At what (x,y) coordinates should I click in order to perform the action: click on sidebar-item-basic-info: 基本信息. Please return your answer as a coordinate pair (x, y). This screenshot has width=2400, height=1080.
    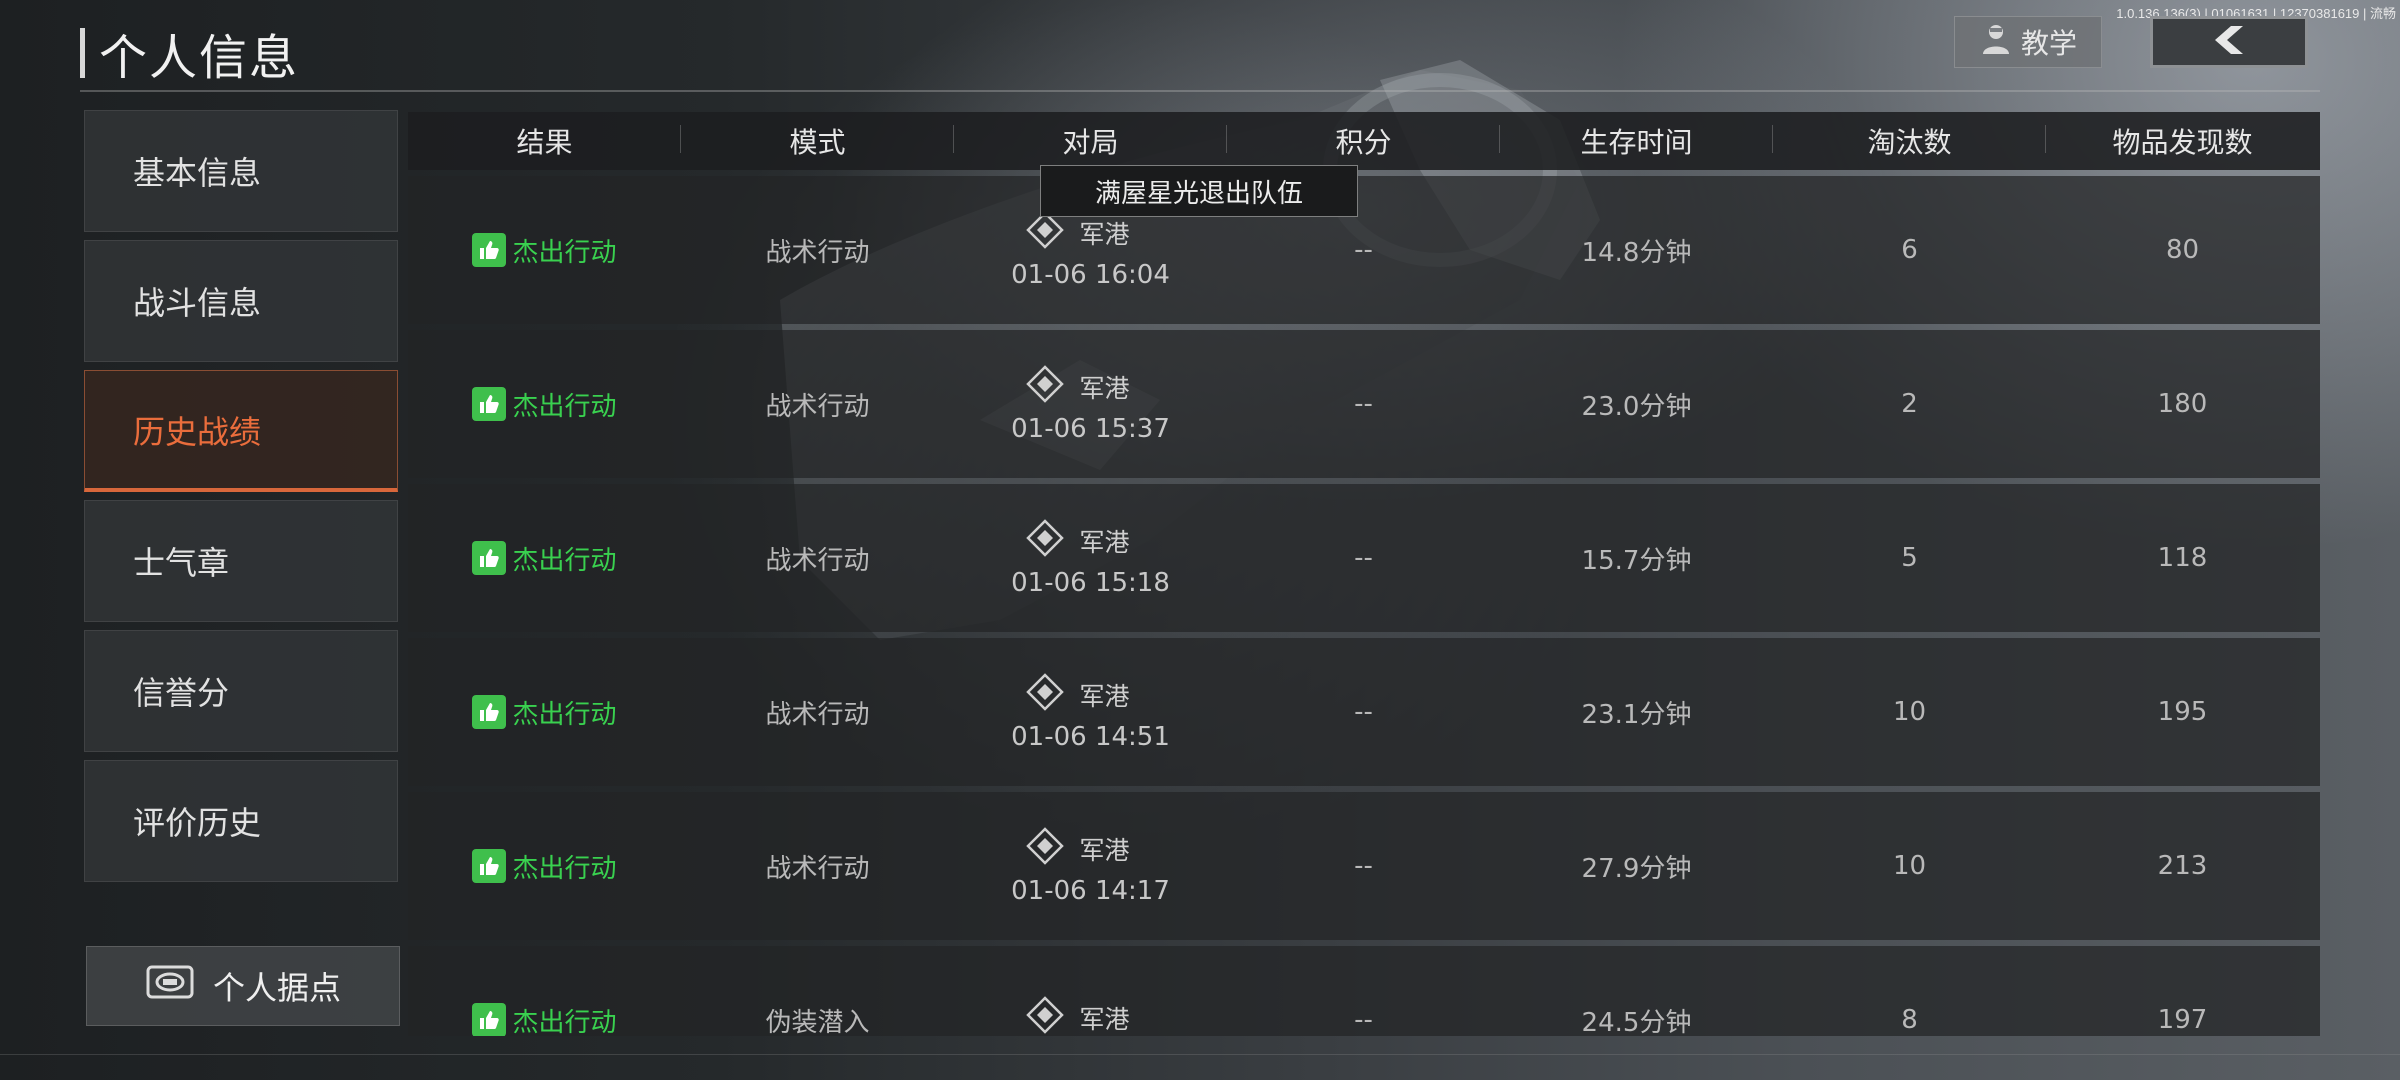
    Looking at the image, I should click on (241, 171).